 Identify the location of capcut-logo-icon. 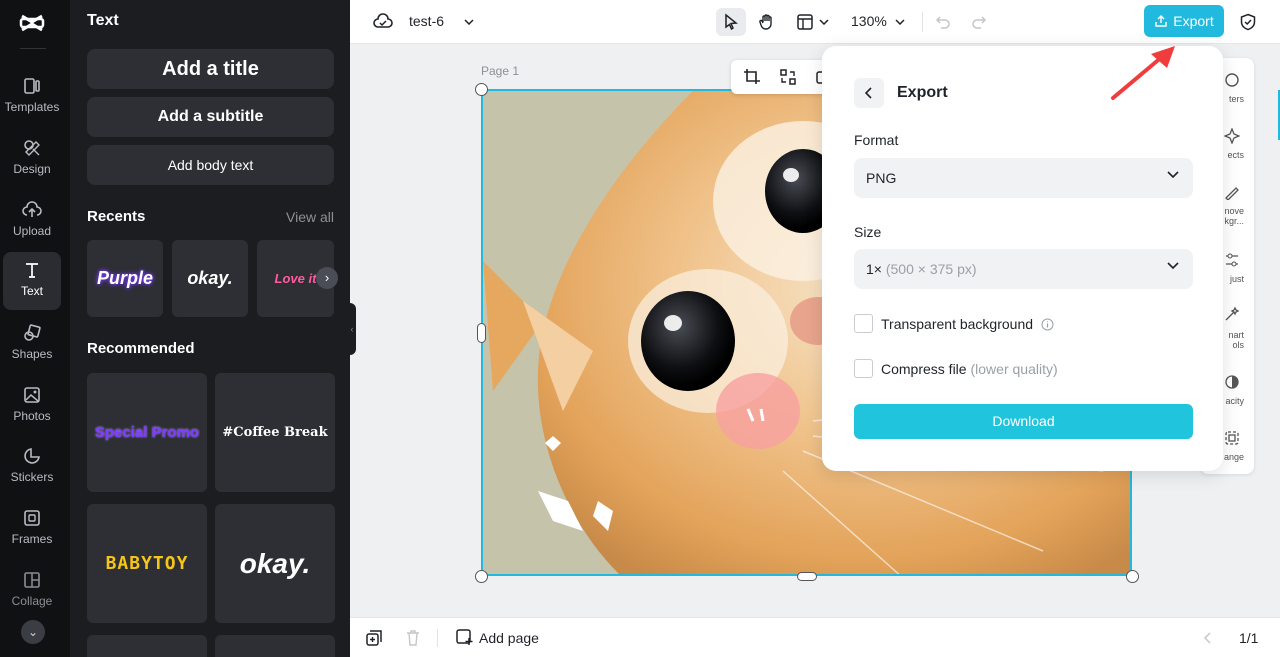
(32, 23).